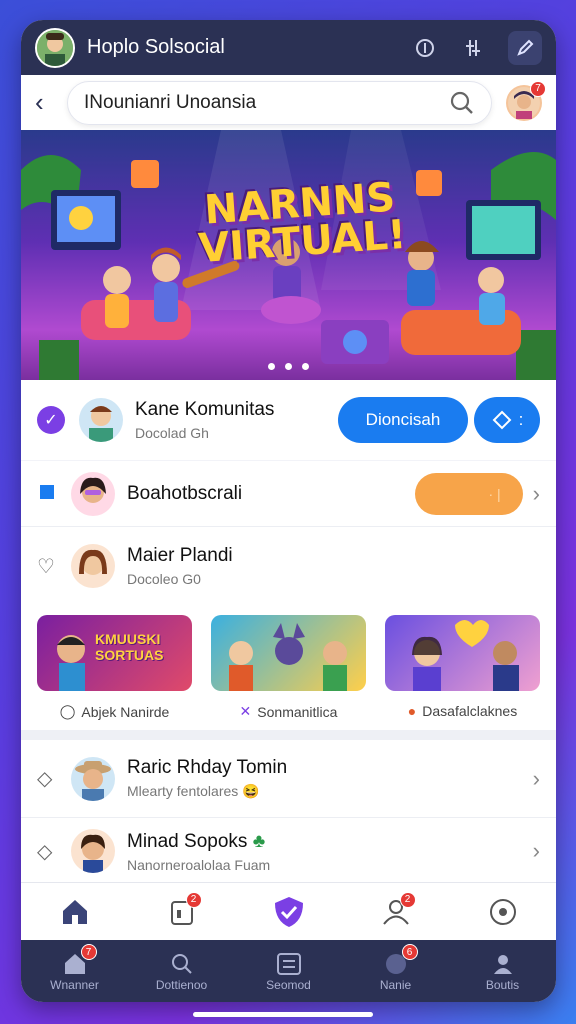 This screenshot has height=1024, width=576. I want to click on dock-label: Seomod, so click(288, 985).